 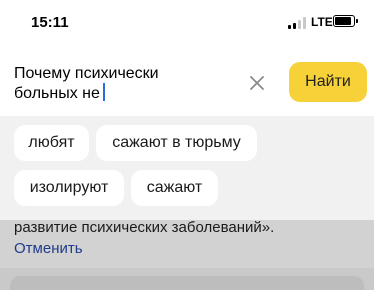 I want to click on close-icon, so click(x=257, y=83).